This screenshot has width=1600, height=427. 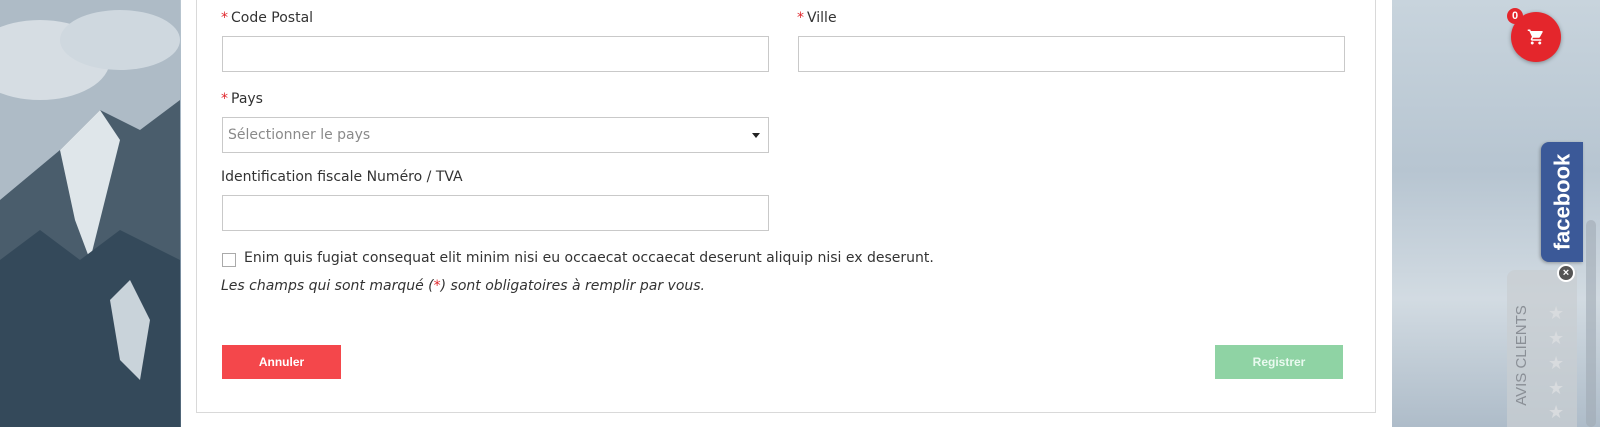 What do you see at coordinates (281, 362) in the screenshot?
I see `cancel-button: Annuler` at bounding box center [281, 362].